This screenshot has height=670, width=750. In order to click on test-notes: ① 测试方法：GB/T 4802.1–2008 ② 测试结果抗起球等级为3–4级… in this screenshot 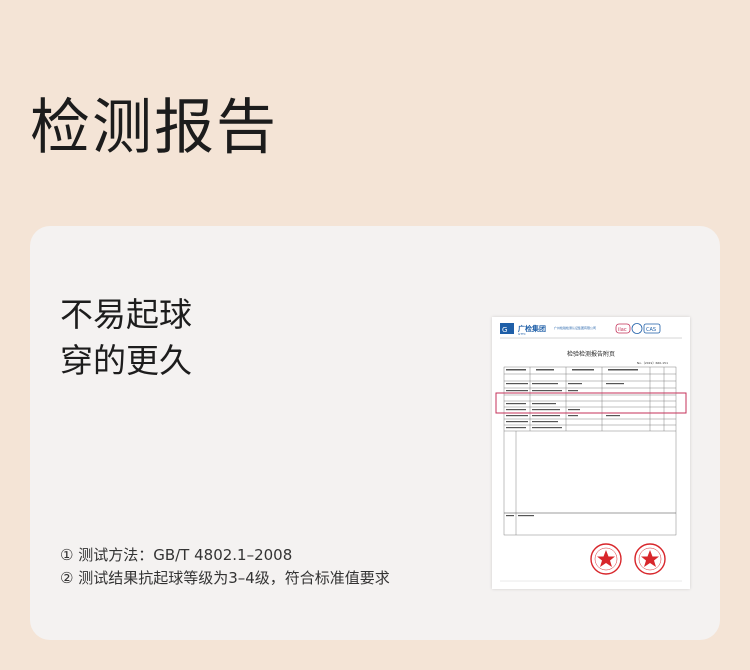, I will do `click(225, 567)`.